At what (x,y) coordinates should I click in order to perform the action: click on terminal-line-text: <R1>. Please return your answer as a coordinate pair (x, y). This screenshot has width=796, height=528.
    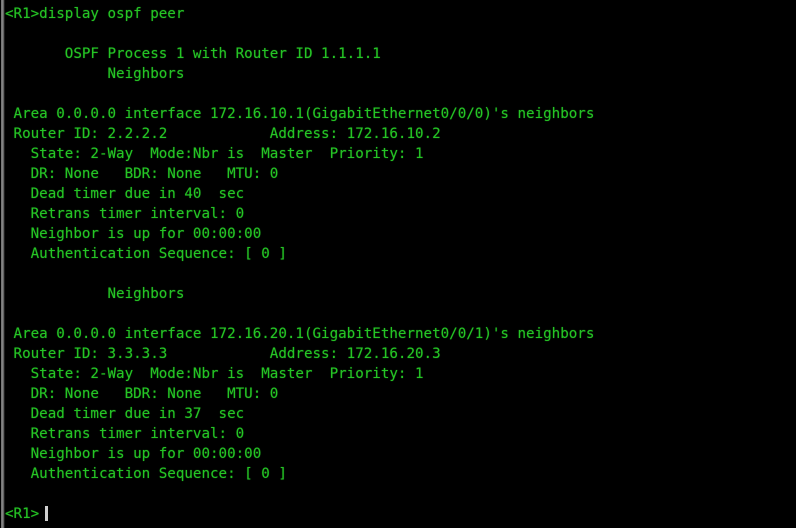
    Looking at the image, I should click on (22, 514).